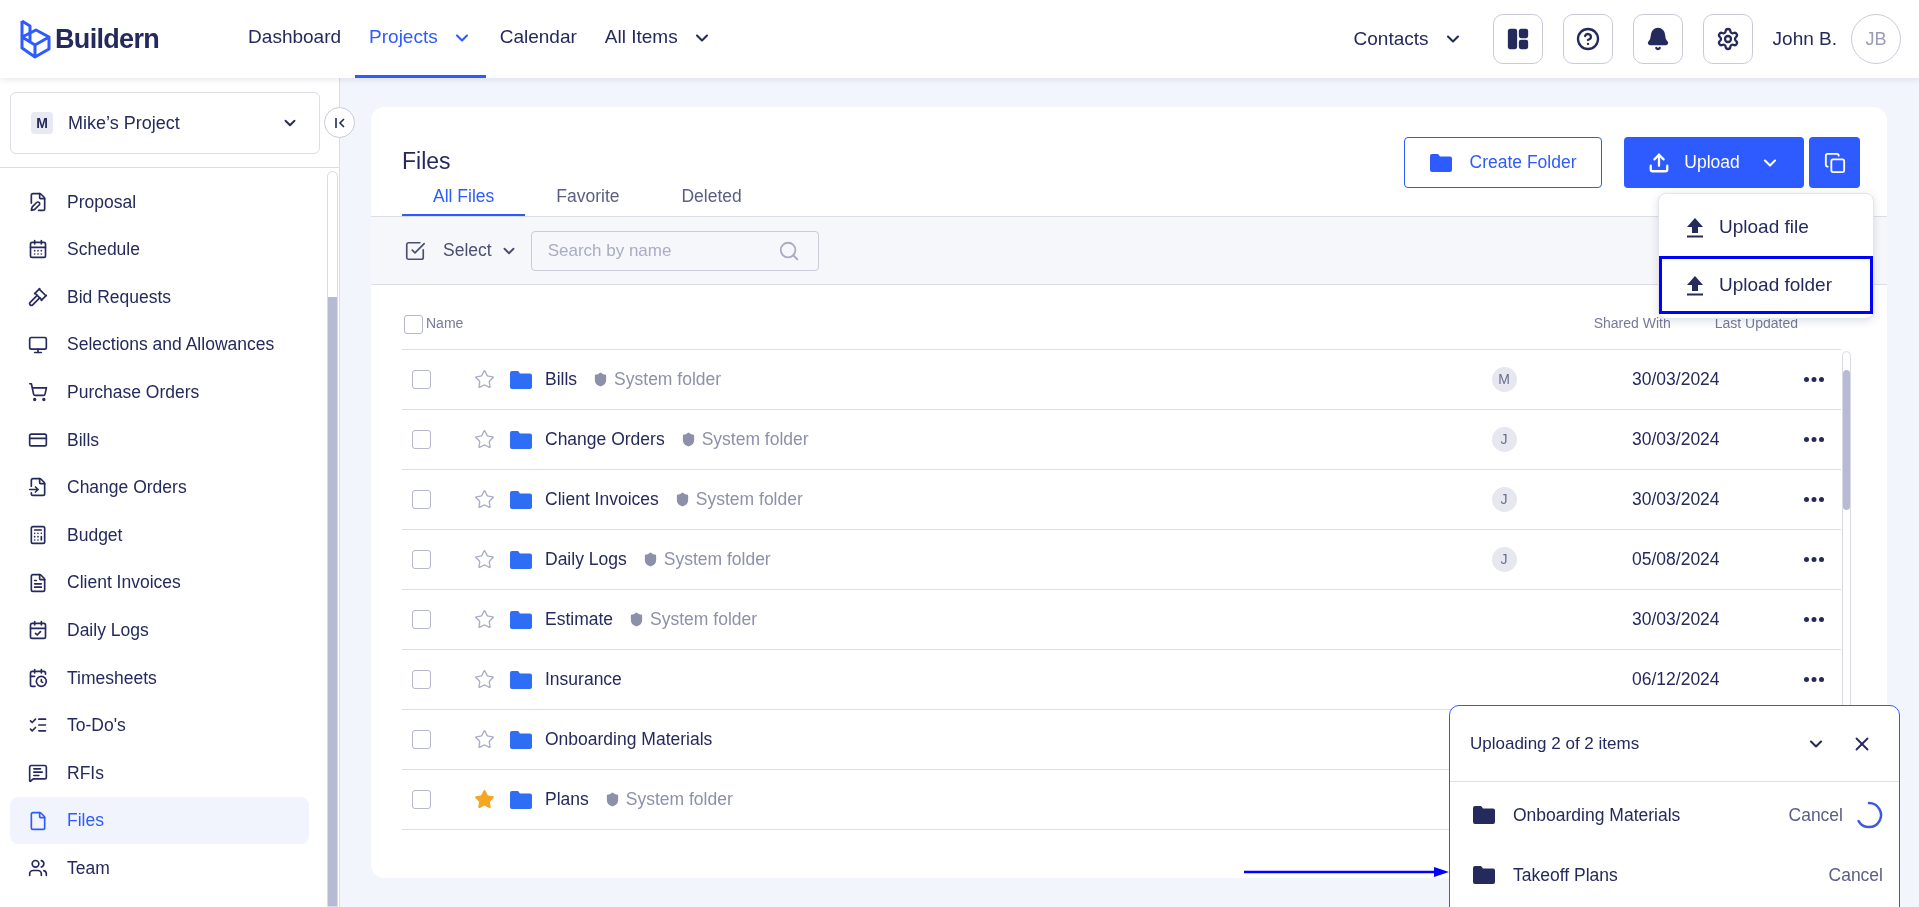 The image size is (1919, 907). Describe the element at coordinates (605, 439) in the screenshot. I see `folder-name: Change Orders` at that location.